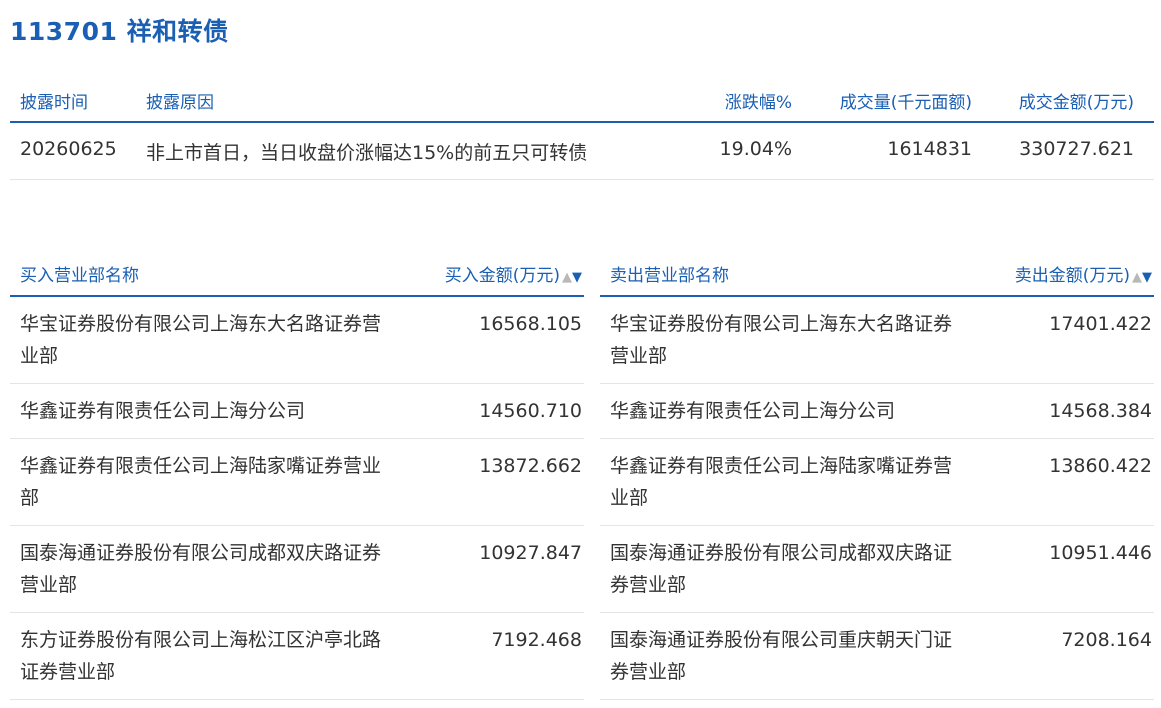  What do you see at coordinates (1076, 149) in the screenshot?
I see `disclosure-amount: 330727.621` at bounding box center [1076, 149].